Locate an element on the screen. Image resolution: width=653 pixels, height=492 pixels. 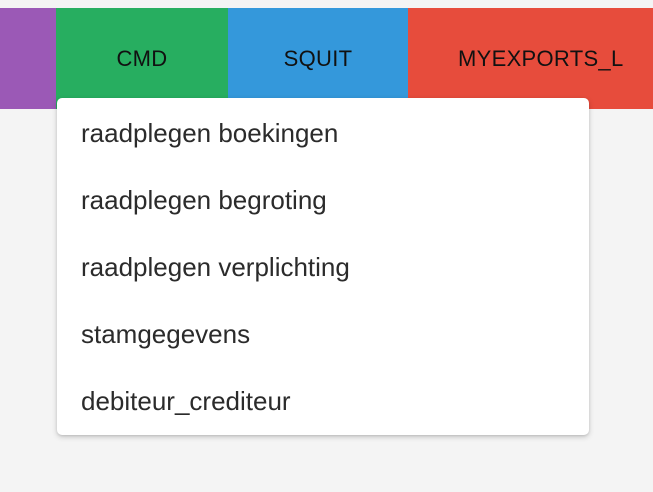
tab-squit-label: SQUIT is located at coordinates (318, 58).